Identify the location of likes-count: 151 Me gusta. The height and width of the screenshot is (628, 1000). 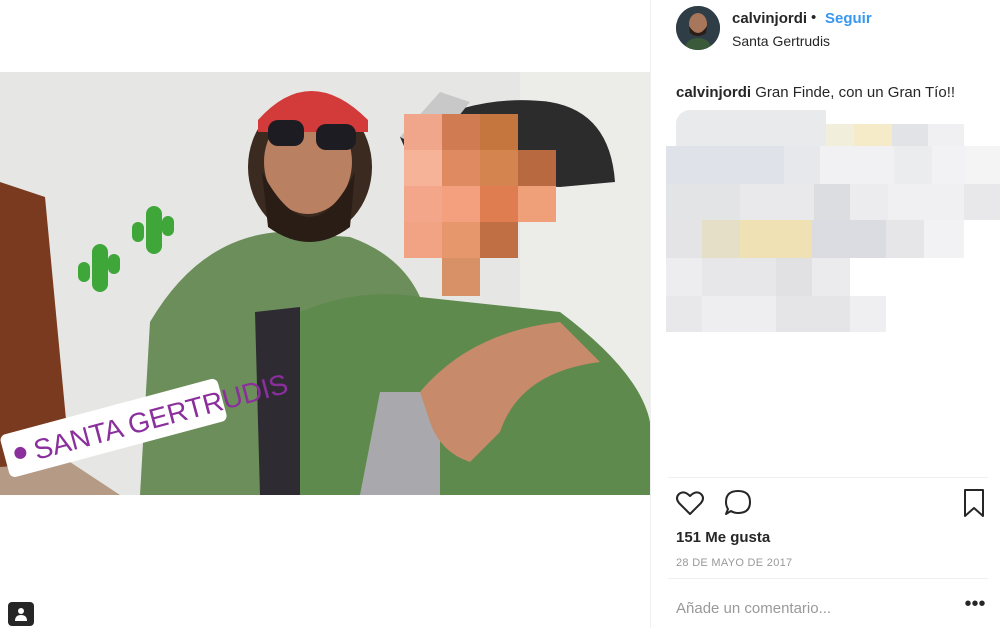
(723, 537).